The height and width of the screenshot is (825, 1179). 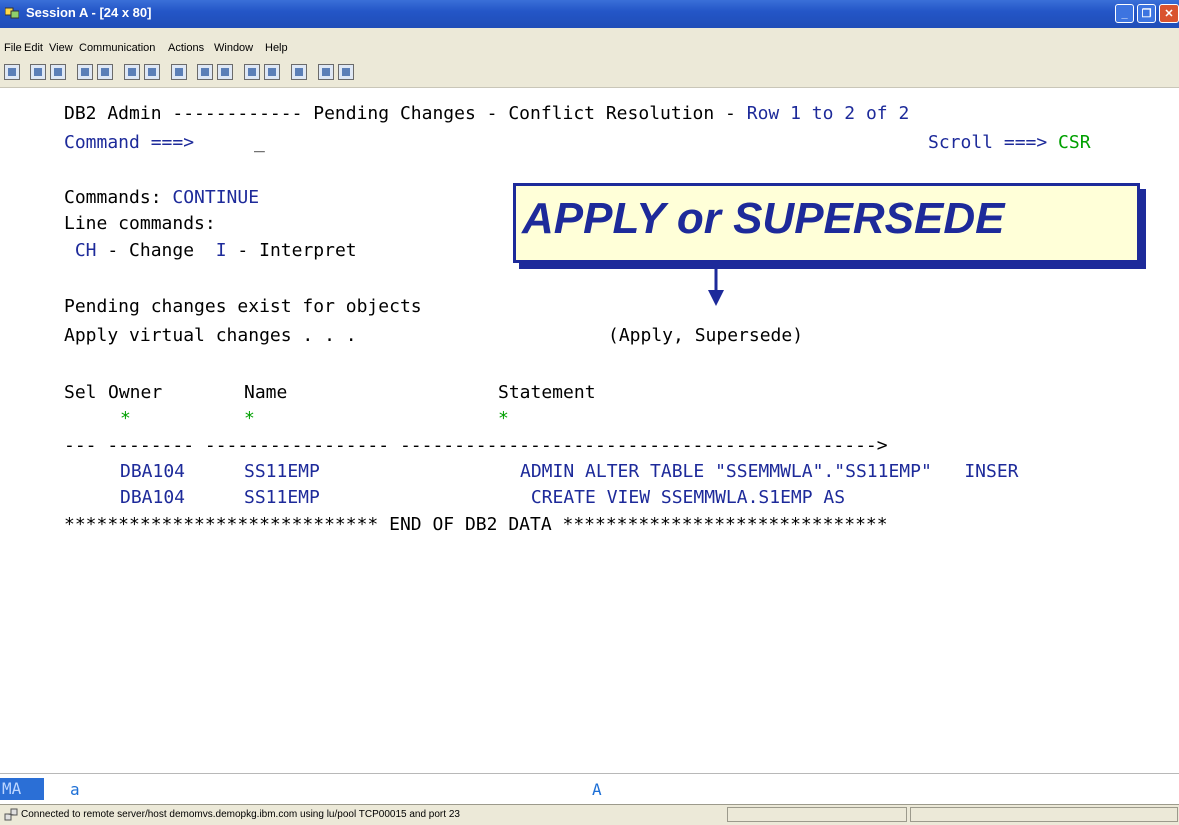 I want to click on apply-input, so click(x=543, y=336).